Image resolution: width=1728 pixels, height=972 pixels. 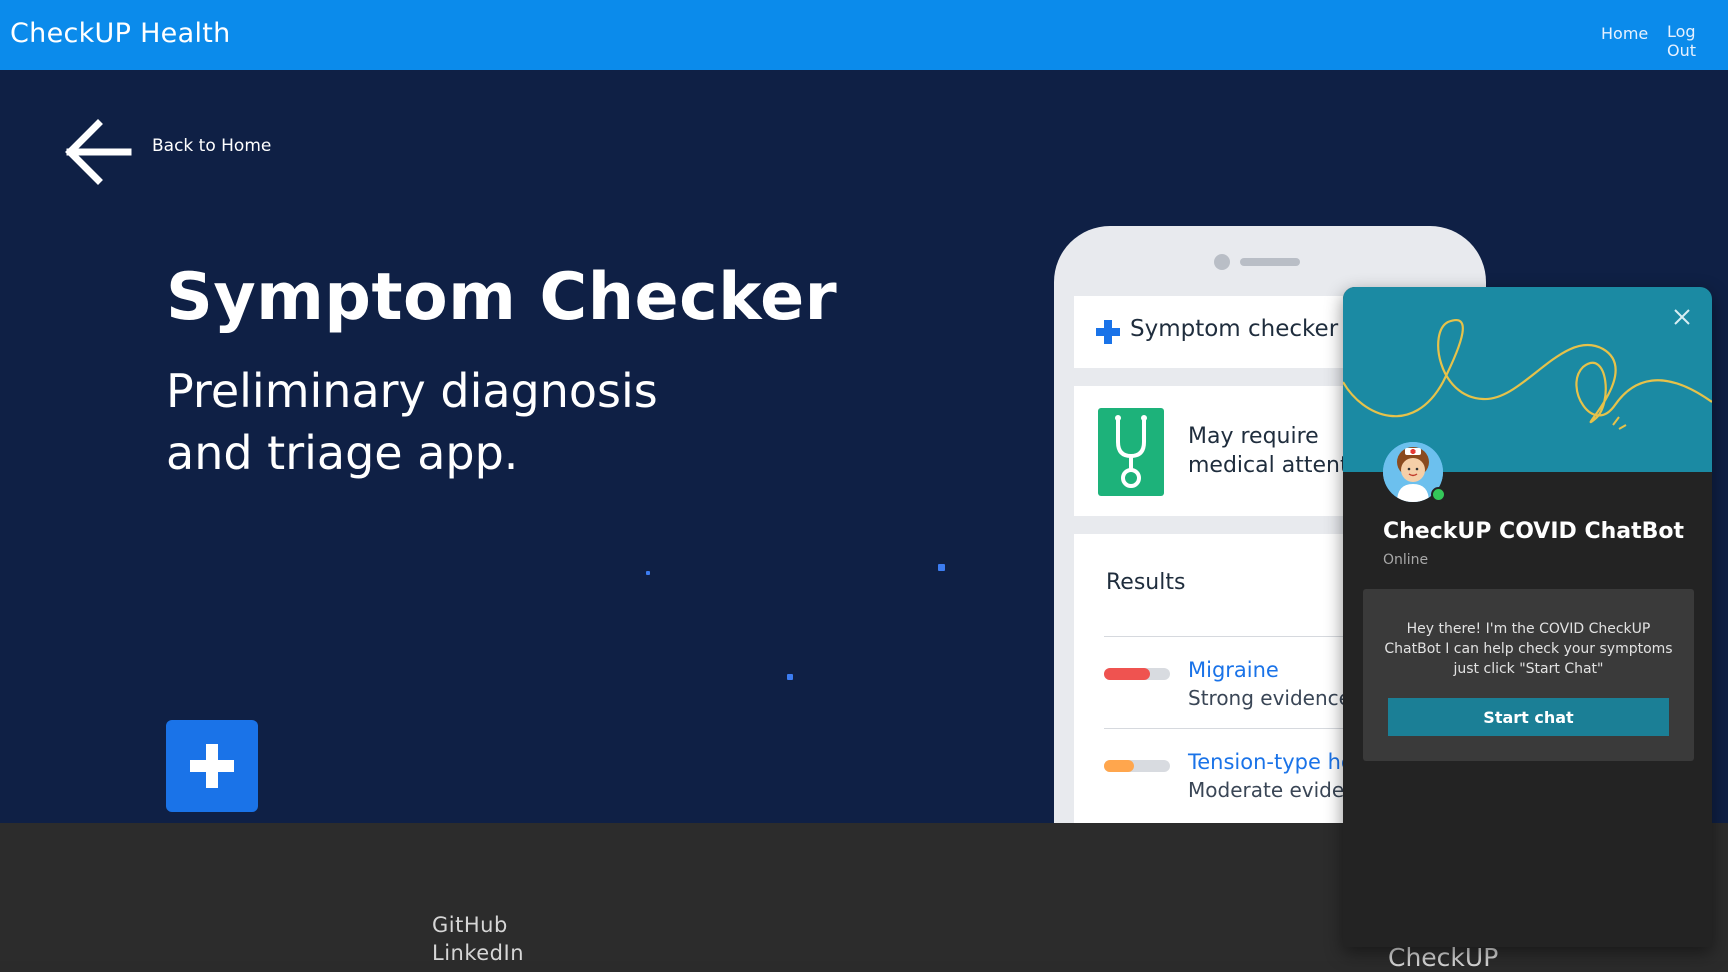 What do you see at coordinates (1534, 531) in the screenshot?
I see `chatbot-name: CheckUP COVID ChatBot` at bounding box center [1534, 531].